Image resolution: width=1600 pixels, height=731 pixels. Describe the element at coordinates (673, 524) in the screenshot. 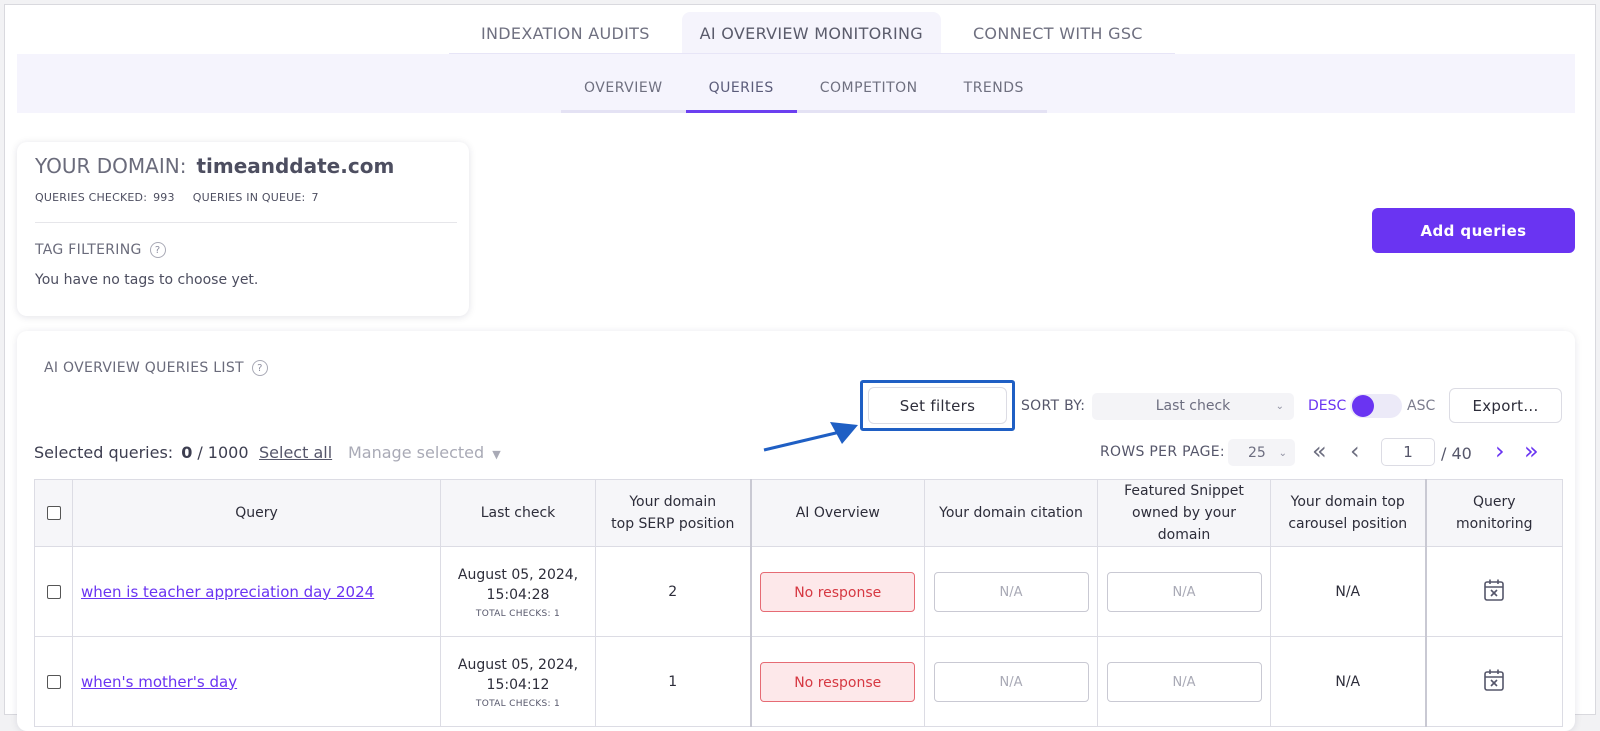

I see `header-serp-line2: top SERP position` at that location.